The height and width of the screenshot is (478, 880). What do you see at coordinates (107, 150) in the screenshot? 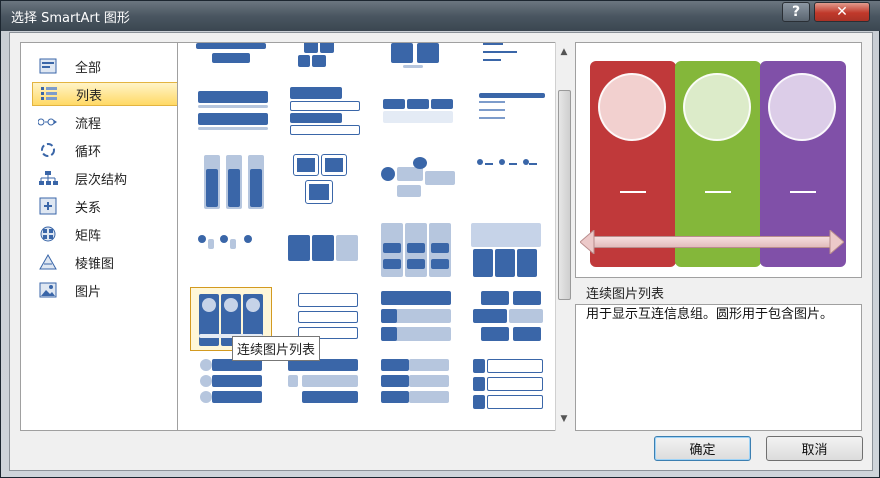
I see `category-cycle: 循环` at bounding box center [107, 150].